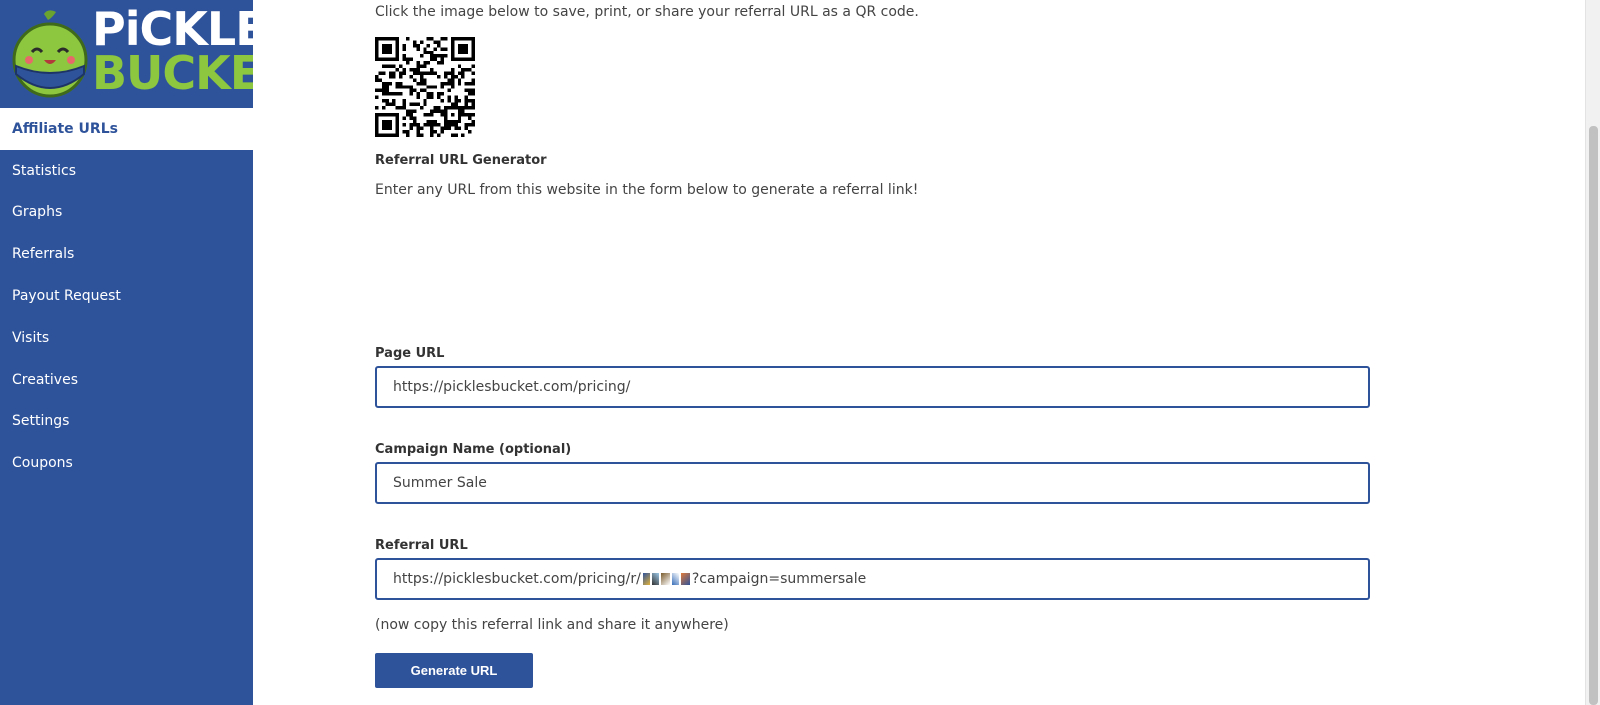 Image resolution: width=1600 pixels, height=705 pixels. What do you see at coordinates (872, 387) in the screenshot?
I see `page-url-input: https://picklesbucket.com/pricing/` at bounding box center [872, 387].